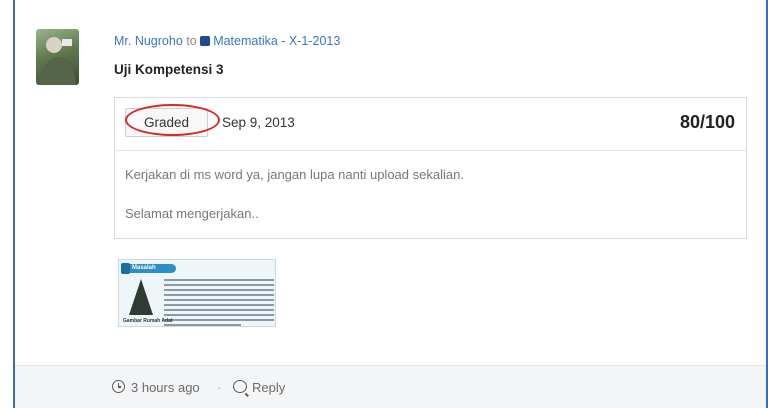  I want to click on reply-link: Reply, so click(268, 387).